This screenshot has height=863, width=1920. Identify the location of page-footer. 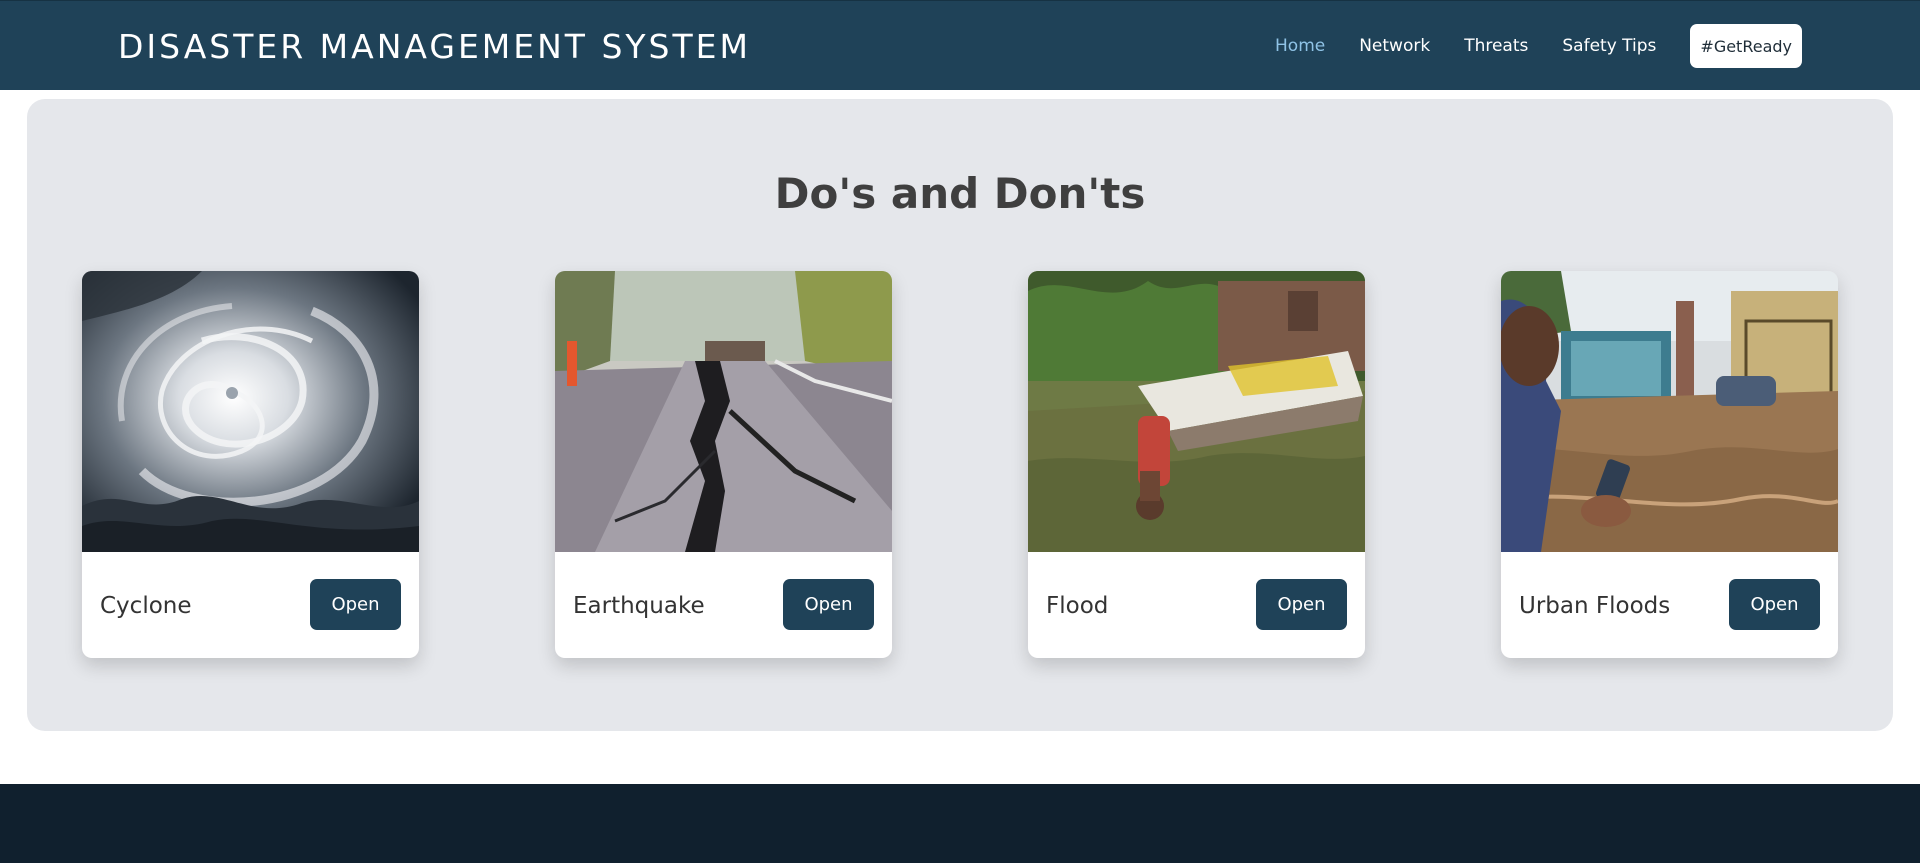
(960, 823).